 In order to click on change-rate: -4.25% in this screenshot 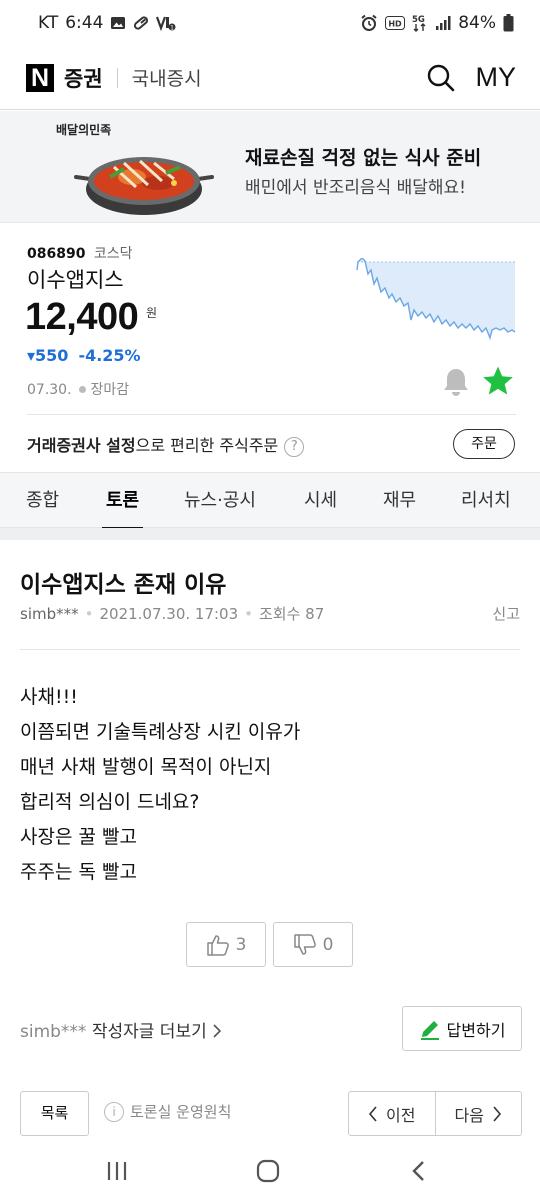, I will do `click(109, 355)`.